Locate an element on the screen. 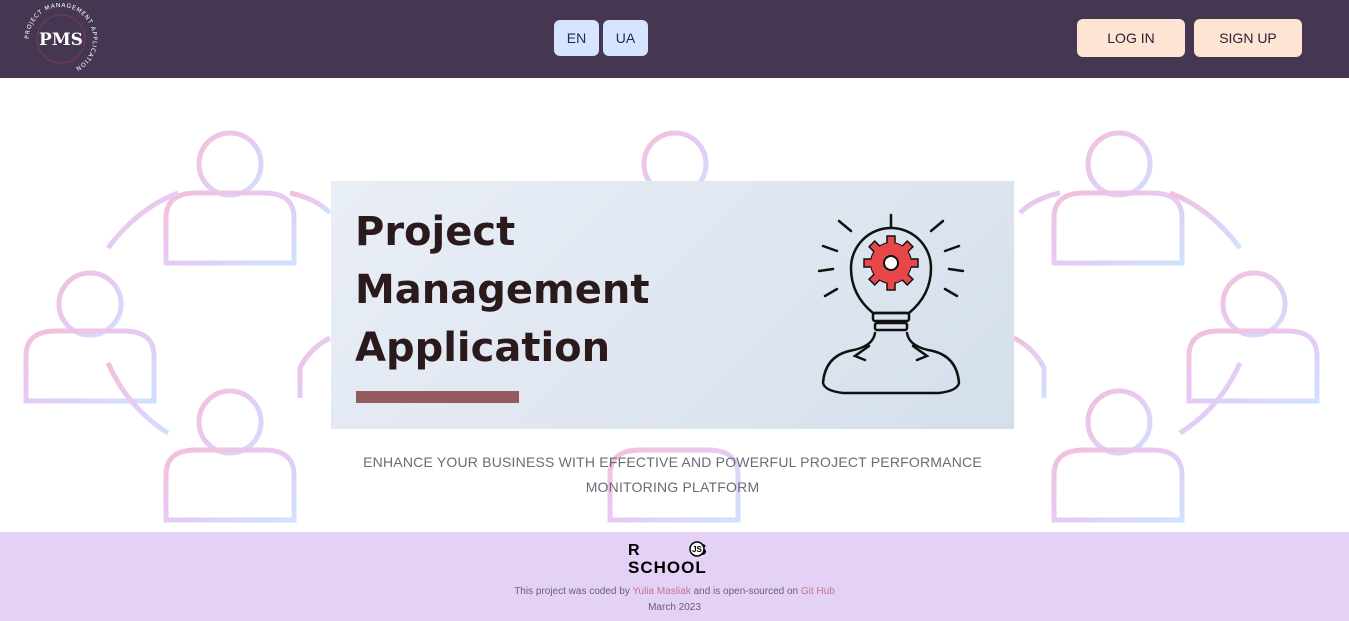 The image size is (1349, 621). svg-text: SCHOOL is located at coordinates (667, 567).